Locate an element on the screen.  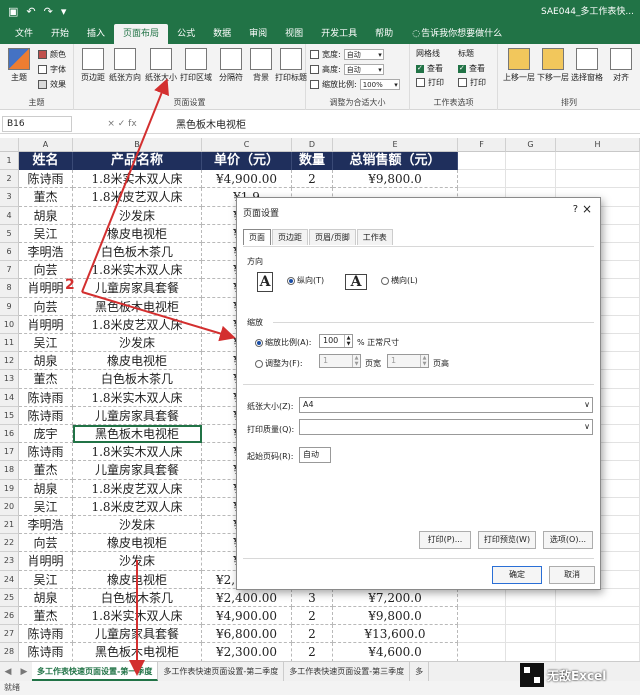
headings-view-checkbox: 查看 is located at coordinates (471, 68).